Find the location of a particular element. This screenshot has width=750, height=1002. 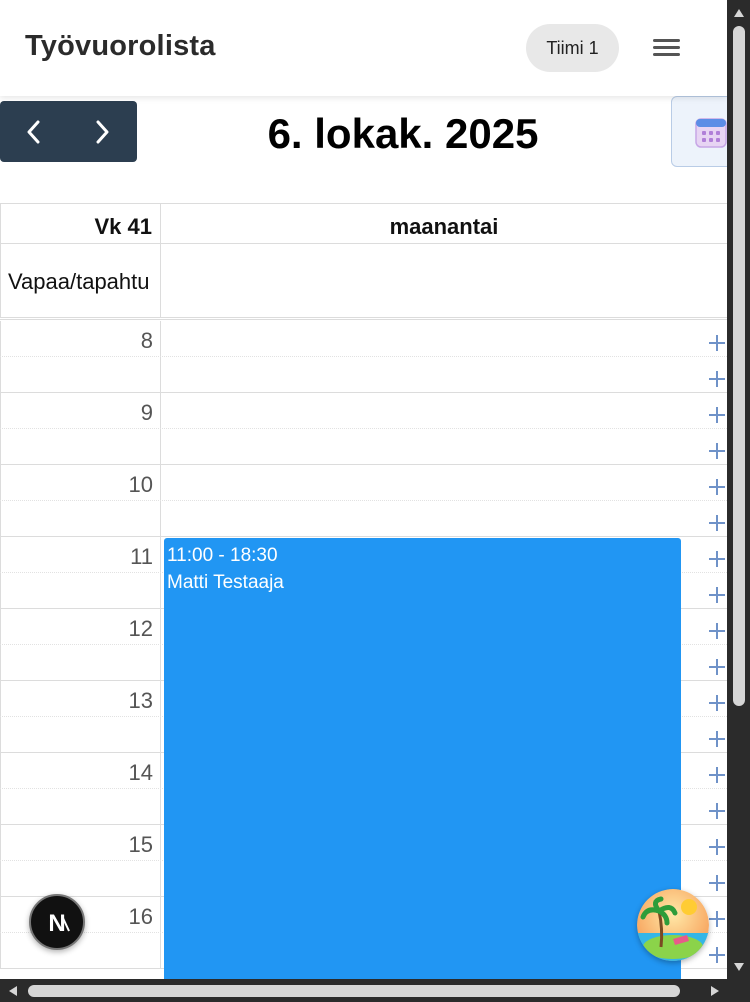

app-title: Työvuorolista is located at coordinates (120, 46).